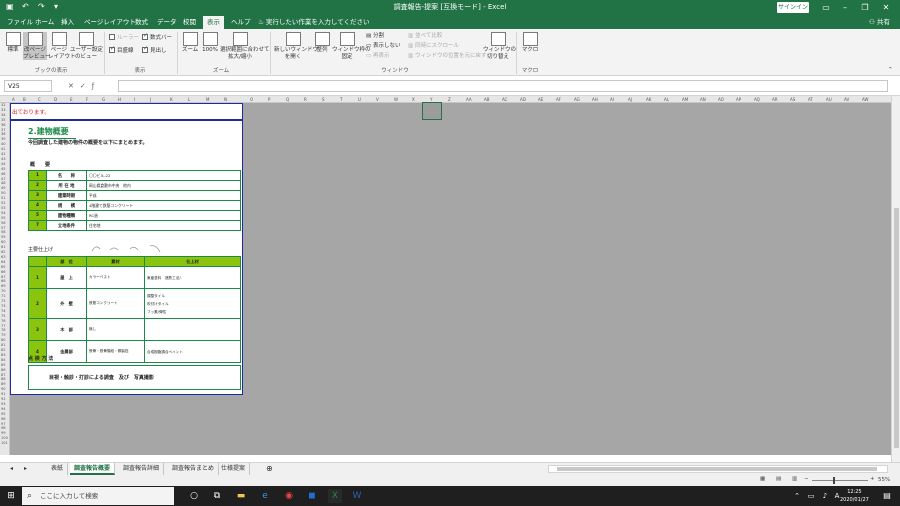  I want to click on row-header: 101, so click(4, 443).